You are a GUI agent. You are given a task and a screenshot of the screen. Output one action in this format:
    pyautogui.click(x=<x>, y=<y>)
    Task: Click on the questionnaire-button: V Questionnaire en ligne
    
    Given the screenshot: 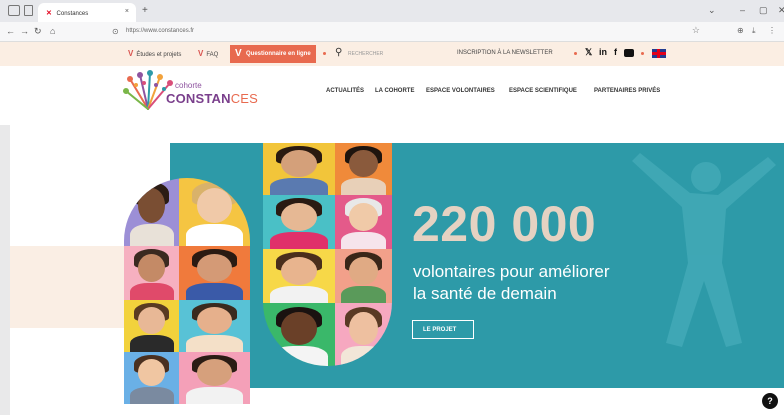 What is the action you would take?
    pyautogui.click(x=273, y=54)
    